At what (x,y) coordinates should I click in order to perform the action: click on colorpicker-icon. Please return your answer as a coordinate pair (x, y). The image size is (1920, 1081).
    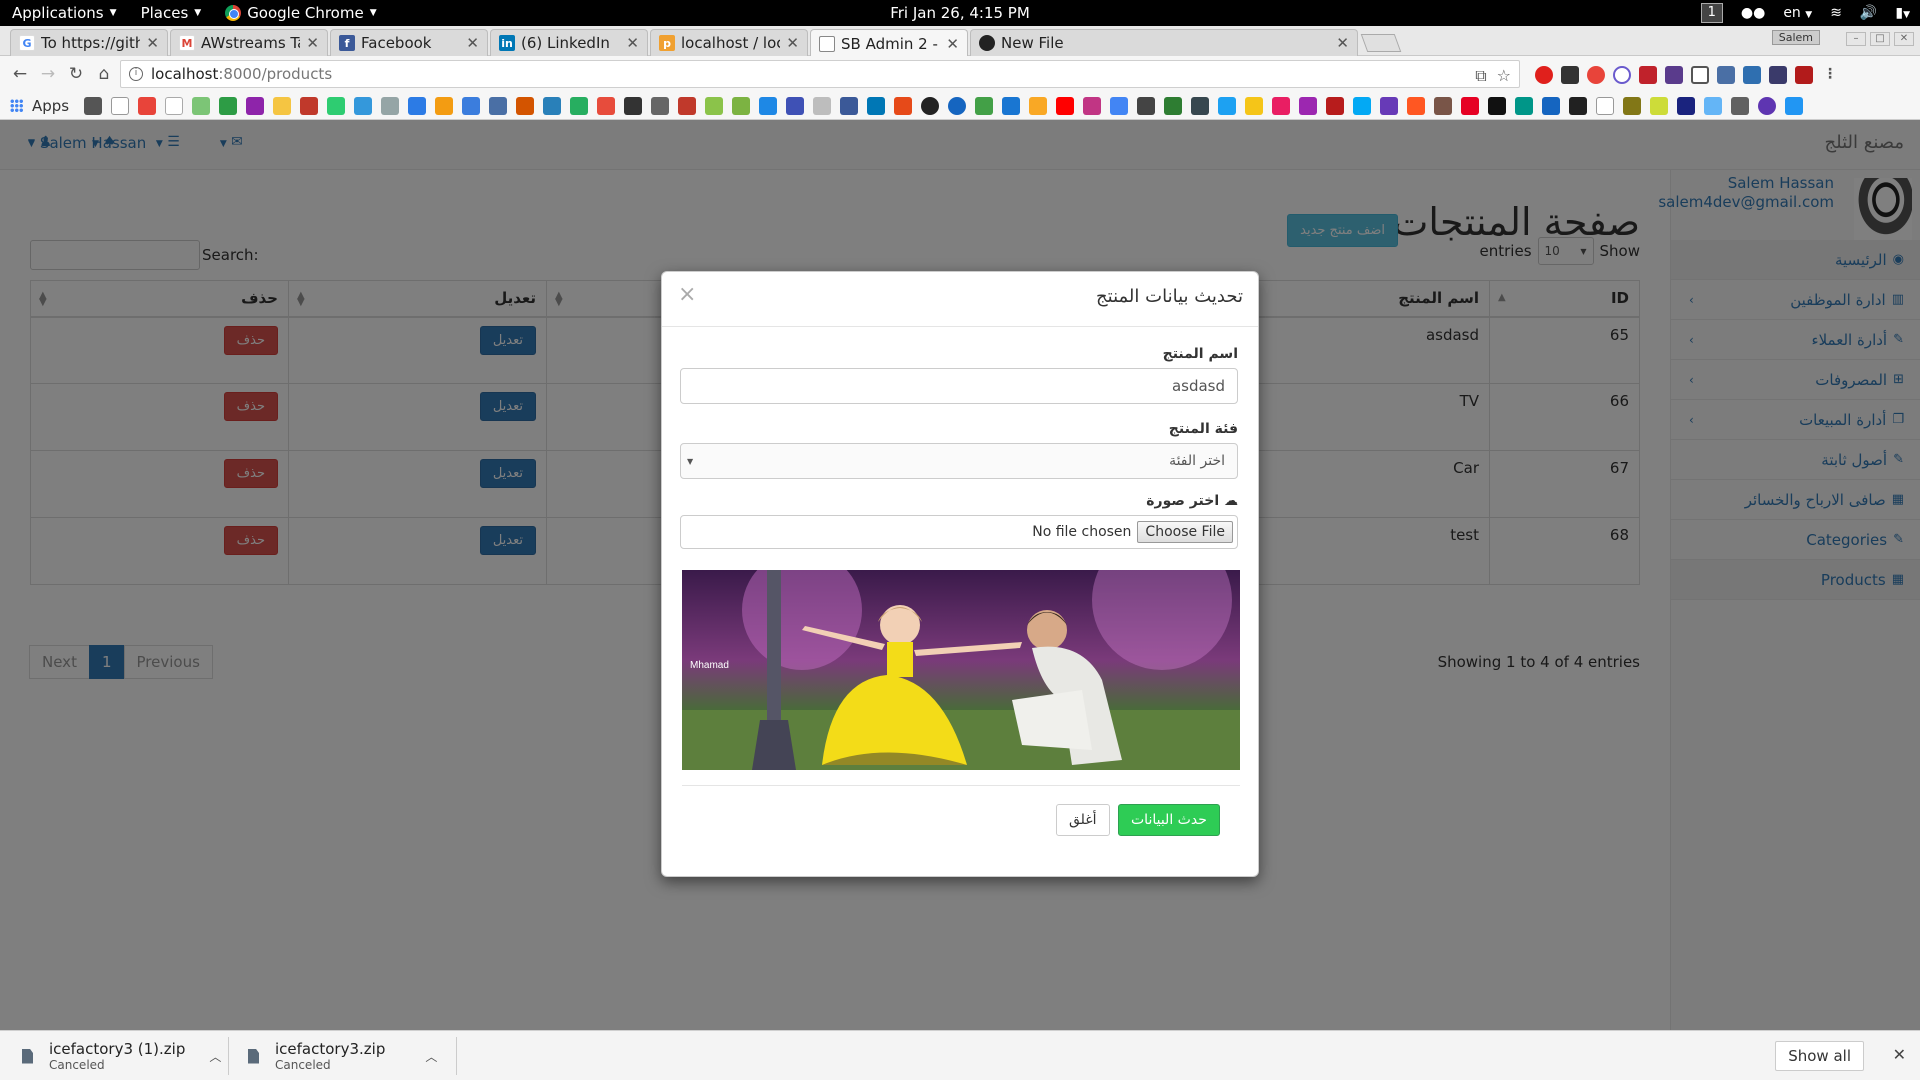
    Looking at the image, I should click on (1726, 75).